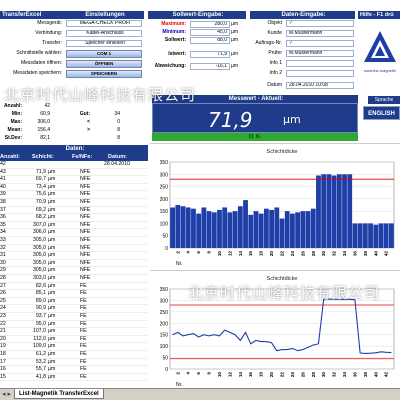 The height and width of the screenshot is (400, 400). Describe the element at coordinates (118, 138) in the screenshot. I see `stat-value-2: 8` at that location.